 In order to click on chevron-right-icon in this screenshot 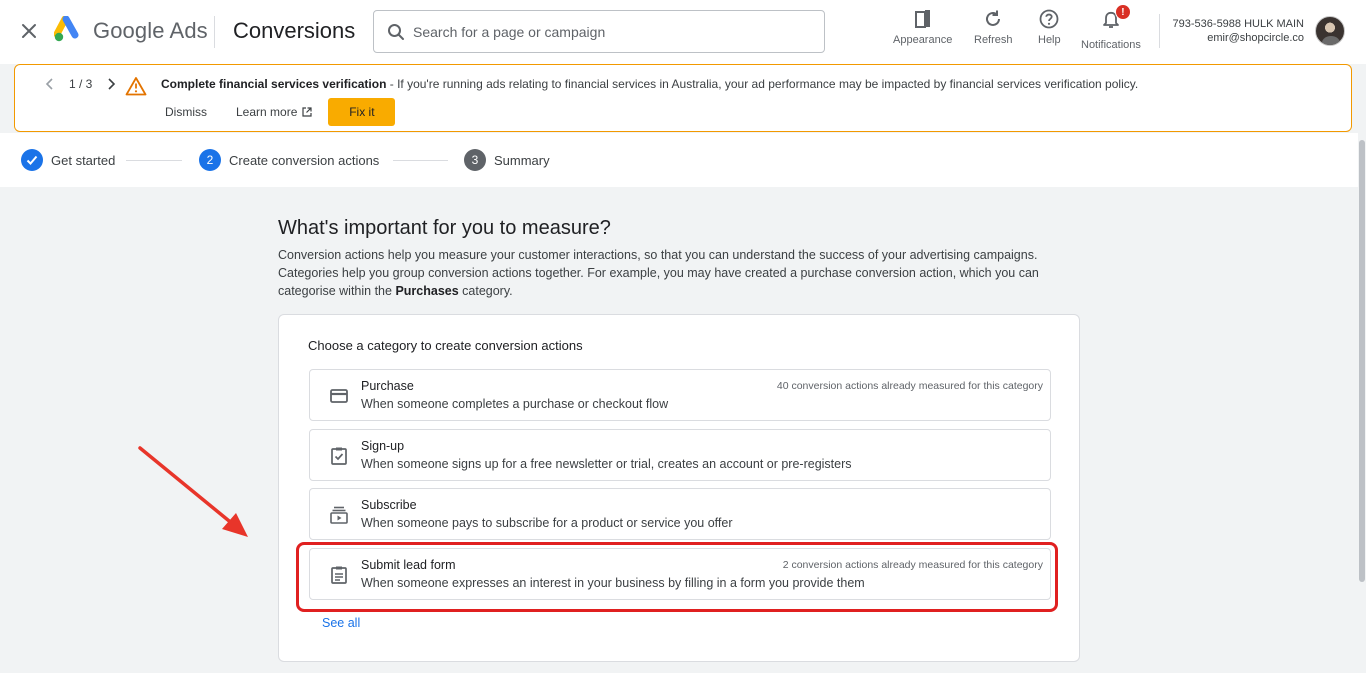, I will do `click(111, 84)`.